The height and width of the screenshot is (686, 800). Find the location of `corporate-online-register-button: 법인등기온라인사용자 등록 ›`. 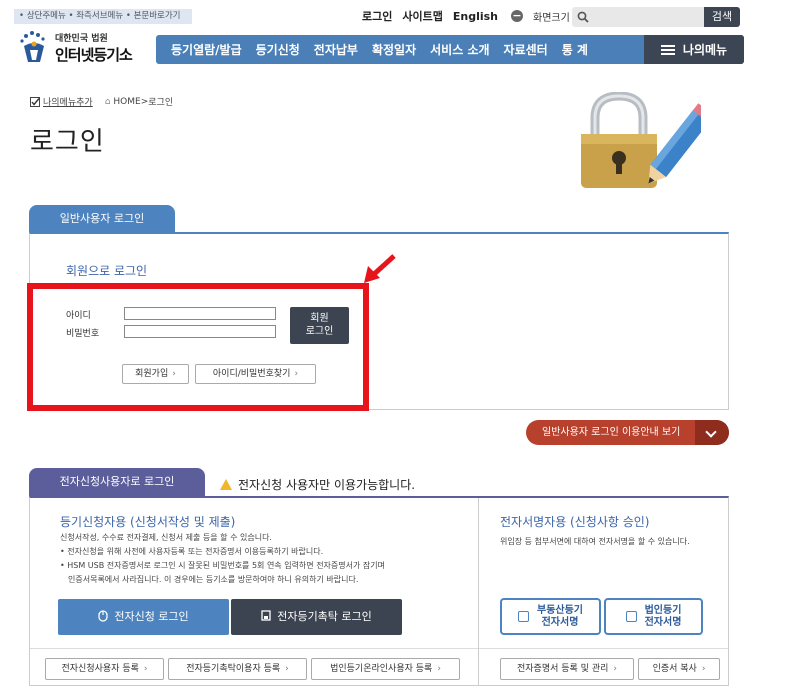

corporate-online-register-button: 법인등기온라인사용자 등록 › is located at coordinates (385, 669).